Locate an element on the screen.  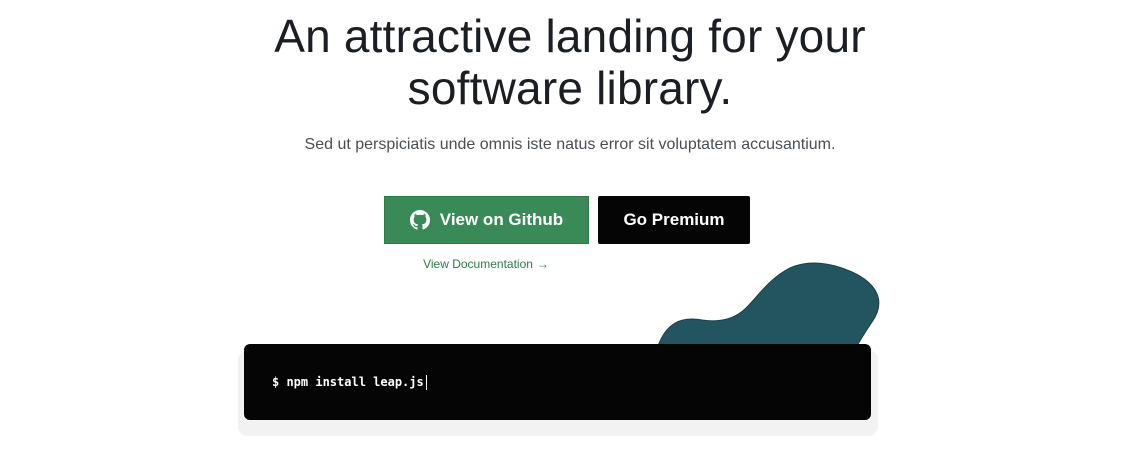
hero-title-line-1: An attractive landing for your is located at coordinates (570, 36).